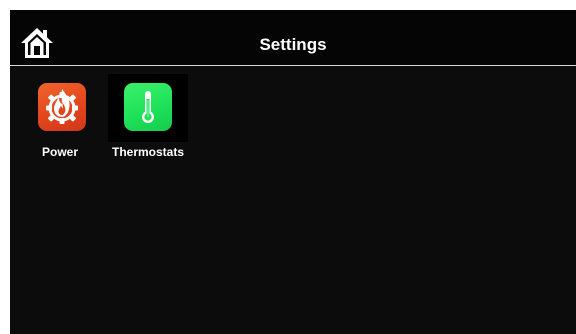 The width and height of the screenshot is (576, 334). Describe the element at coordinates (148, 152) in the screenshot. I see `thermostats-tile-label: Thermostats` at that location.